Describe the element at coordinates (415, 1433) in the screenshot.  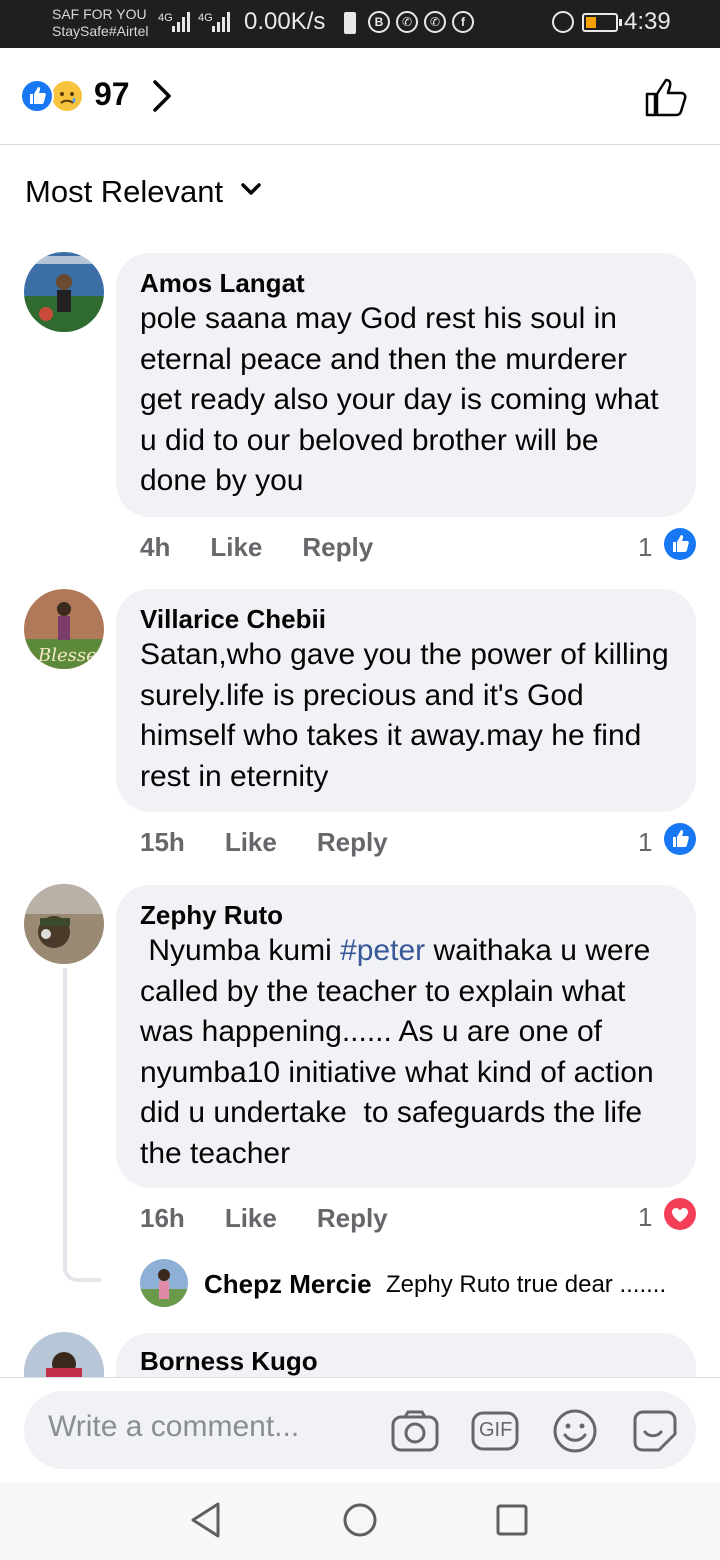
I see `camera-icon` at that location.